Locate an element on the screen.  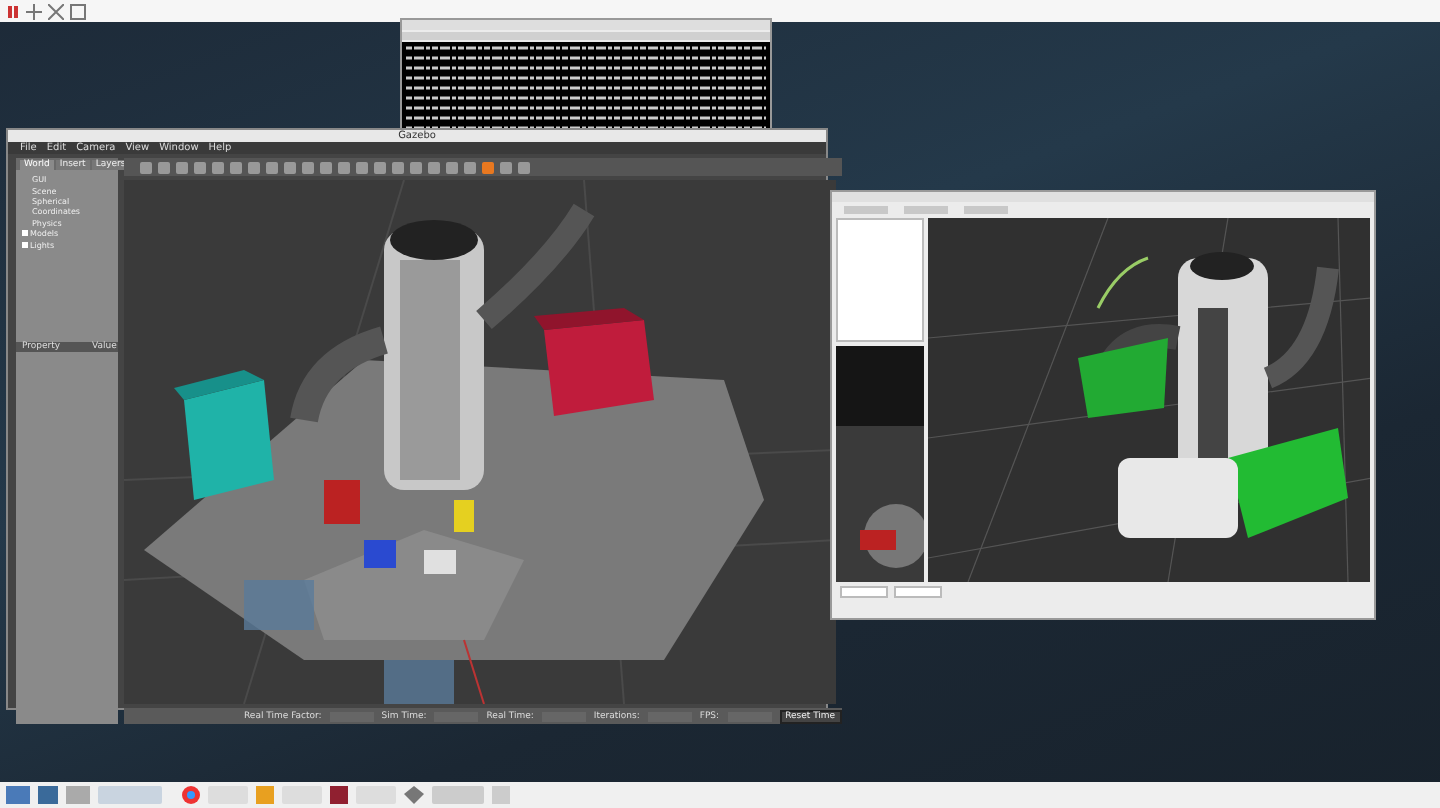
pause-icon is located at coordinates (13, 11).